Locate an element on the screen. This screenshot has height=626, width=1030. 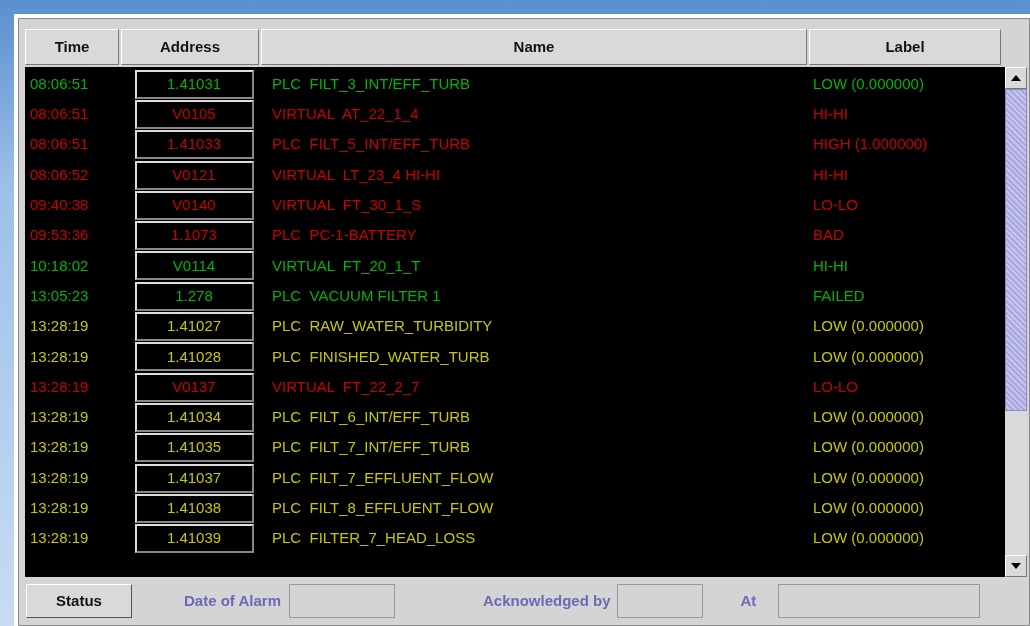
name-cell: PLC PC-1-BATTERY is located at coordinates (344, 235).